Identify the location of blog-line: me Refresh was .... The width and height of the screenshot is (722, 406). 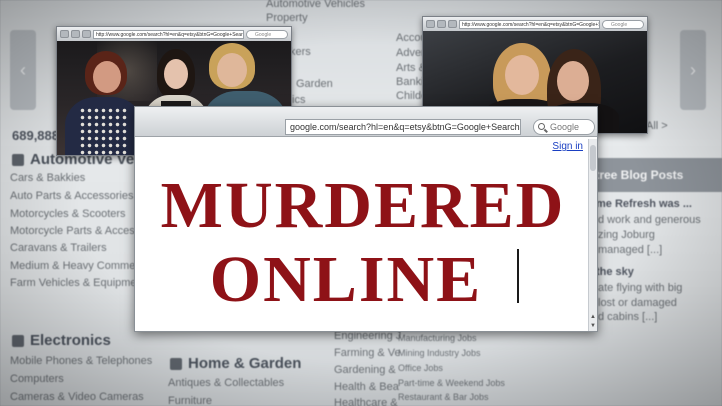
(644, 204).